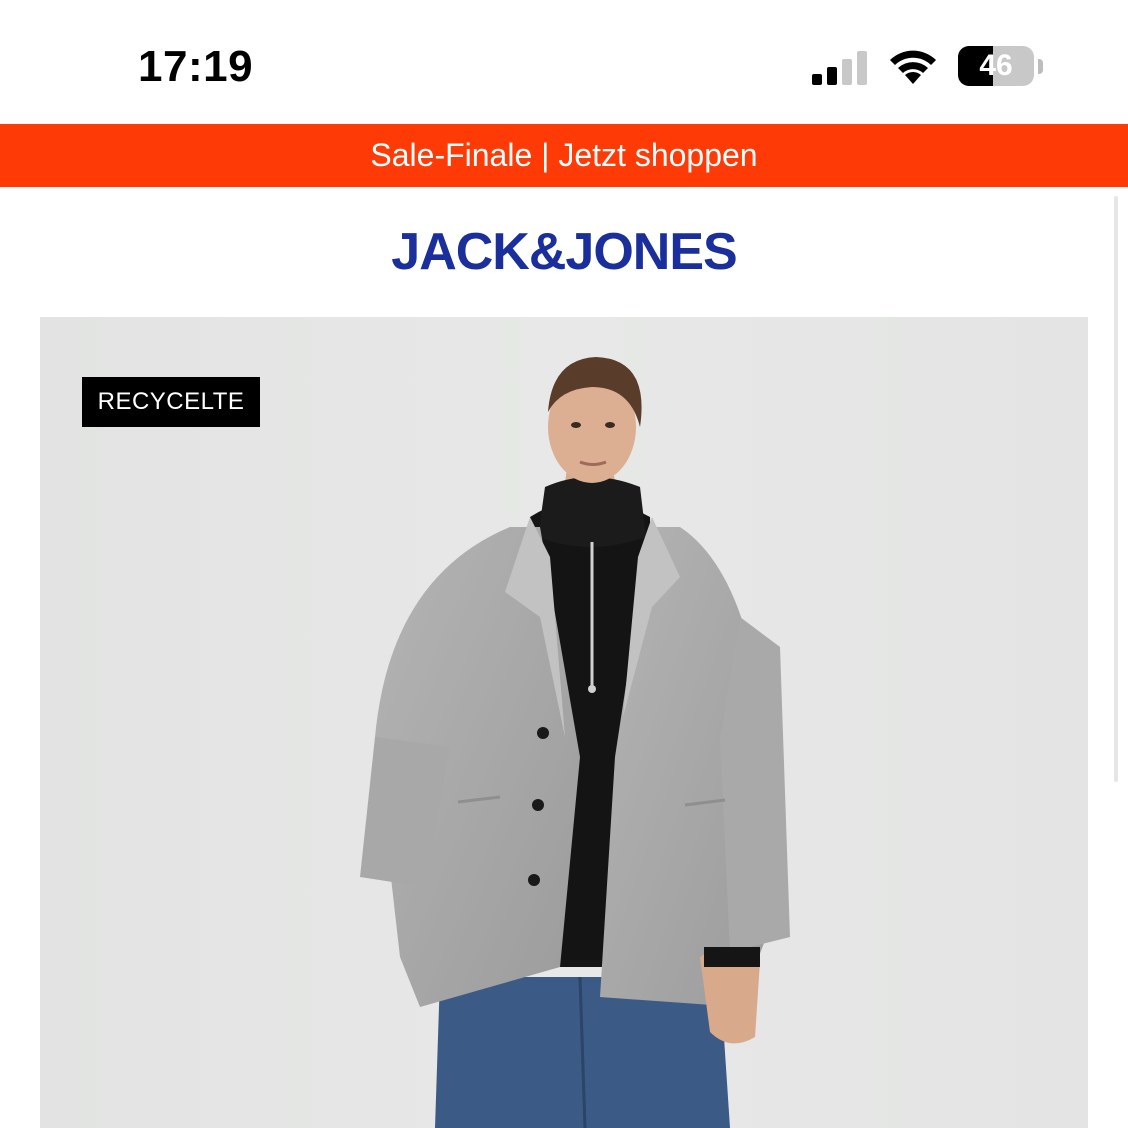 The height and width of the screenshot is (1128, 1128). What do you see at coordinates (564, 252) in the screenshot?
I see `brand-logo: JACK&JONES` at bounding box center [564, 252].